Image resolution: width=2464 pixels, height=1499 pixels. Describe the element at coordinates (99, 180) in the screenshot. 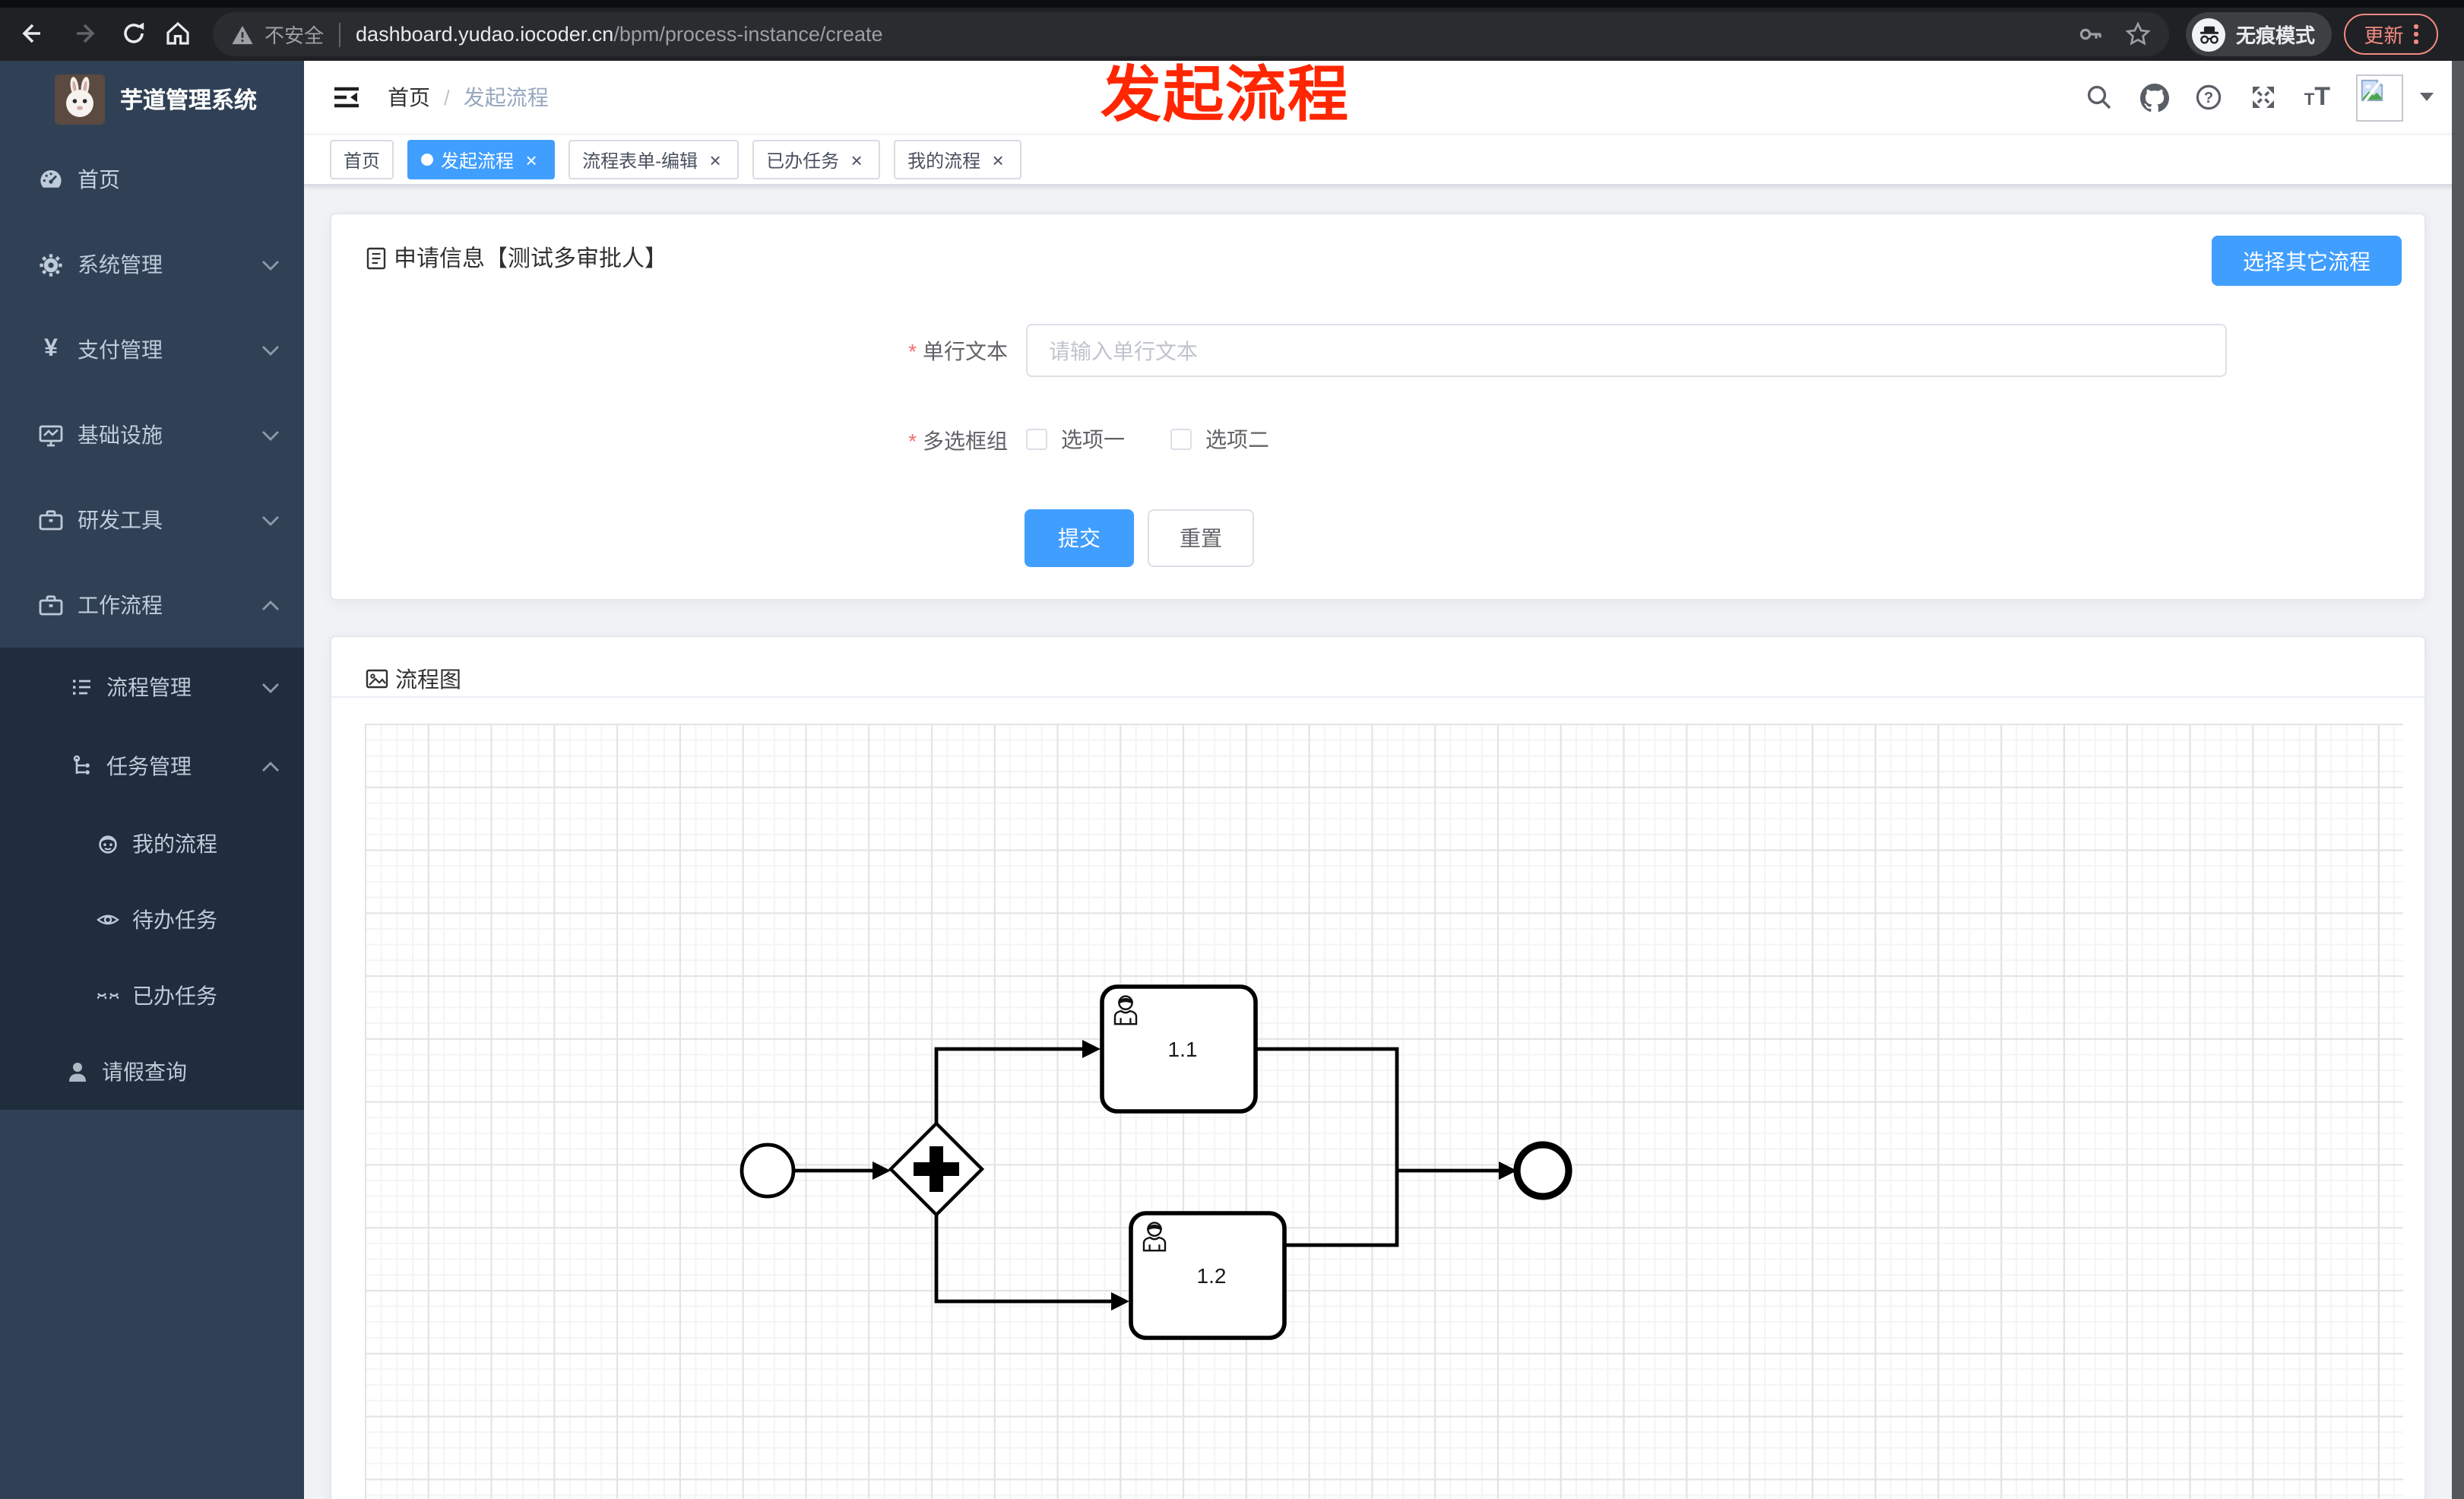

I see `sidebar-item-label: 首页` at that location.